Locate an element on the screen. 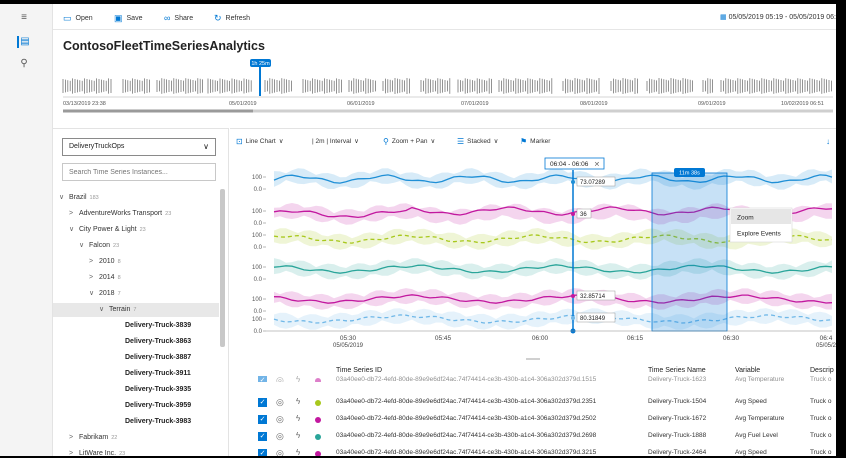  brush-duration-text: 11m 38s is located at coordinates (689, 174).